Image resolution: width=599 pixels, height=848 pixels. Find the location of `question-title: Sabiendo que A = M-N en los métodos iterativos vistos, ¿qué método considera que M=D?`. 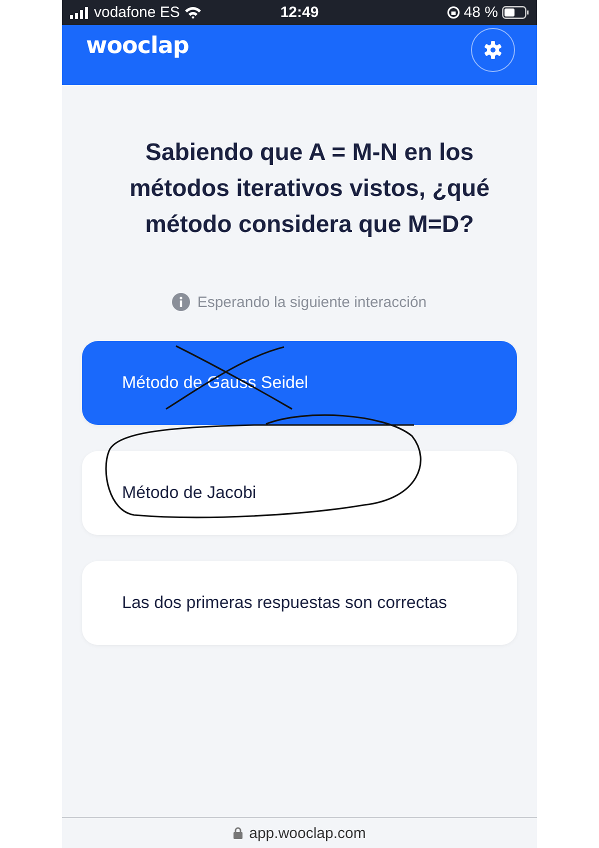

question-title: Sabiendo que A = M-N en los métodos iterativos vistos, ¿qué método considera que M=D? is located at coordinates (309, 189).